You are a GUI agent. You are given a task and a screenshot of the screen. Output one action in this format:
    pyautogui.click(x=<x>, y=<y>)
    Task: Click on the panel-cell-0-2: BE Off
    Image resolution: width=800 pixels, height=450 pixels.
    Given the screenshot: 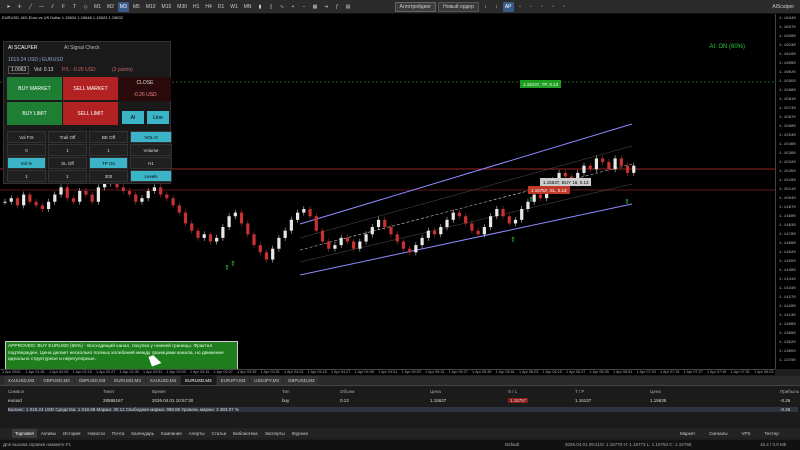 What is the action you would take?
    pyautogui.click(x=108, y=137)
    